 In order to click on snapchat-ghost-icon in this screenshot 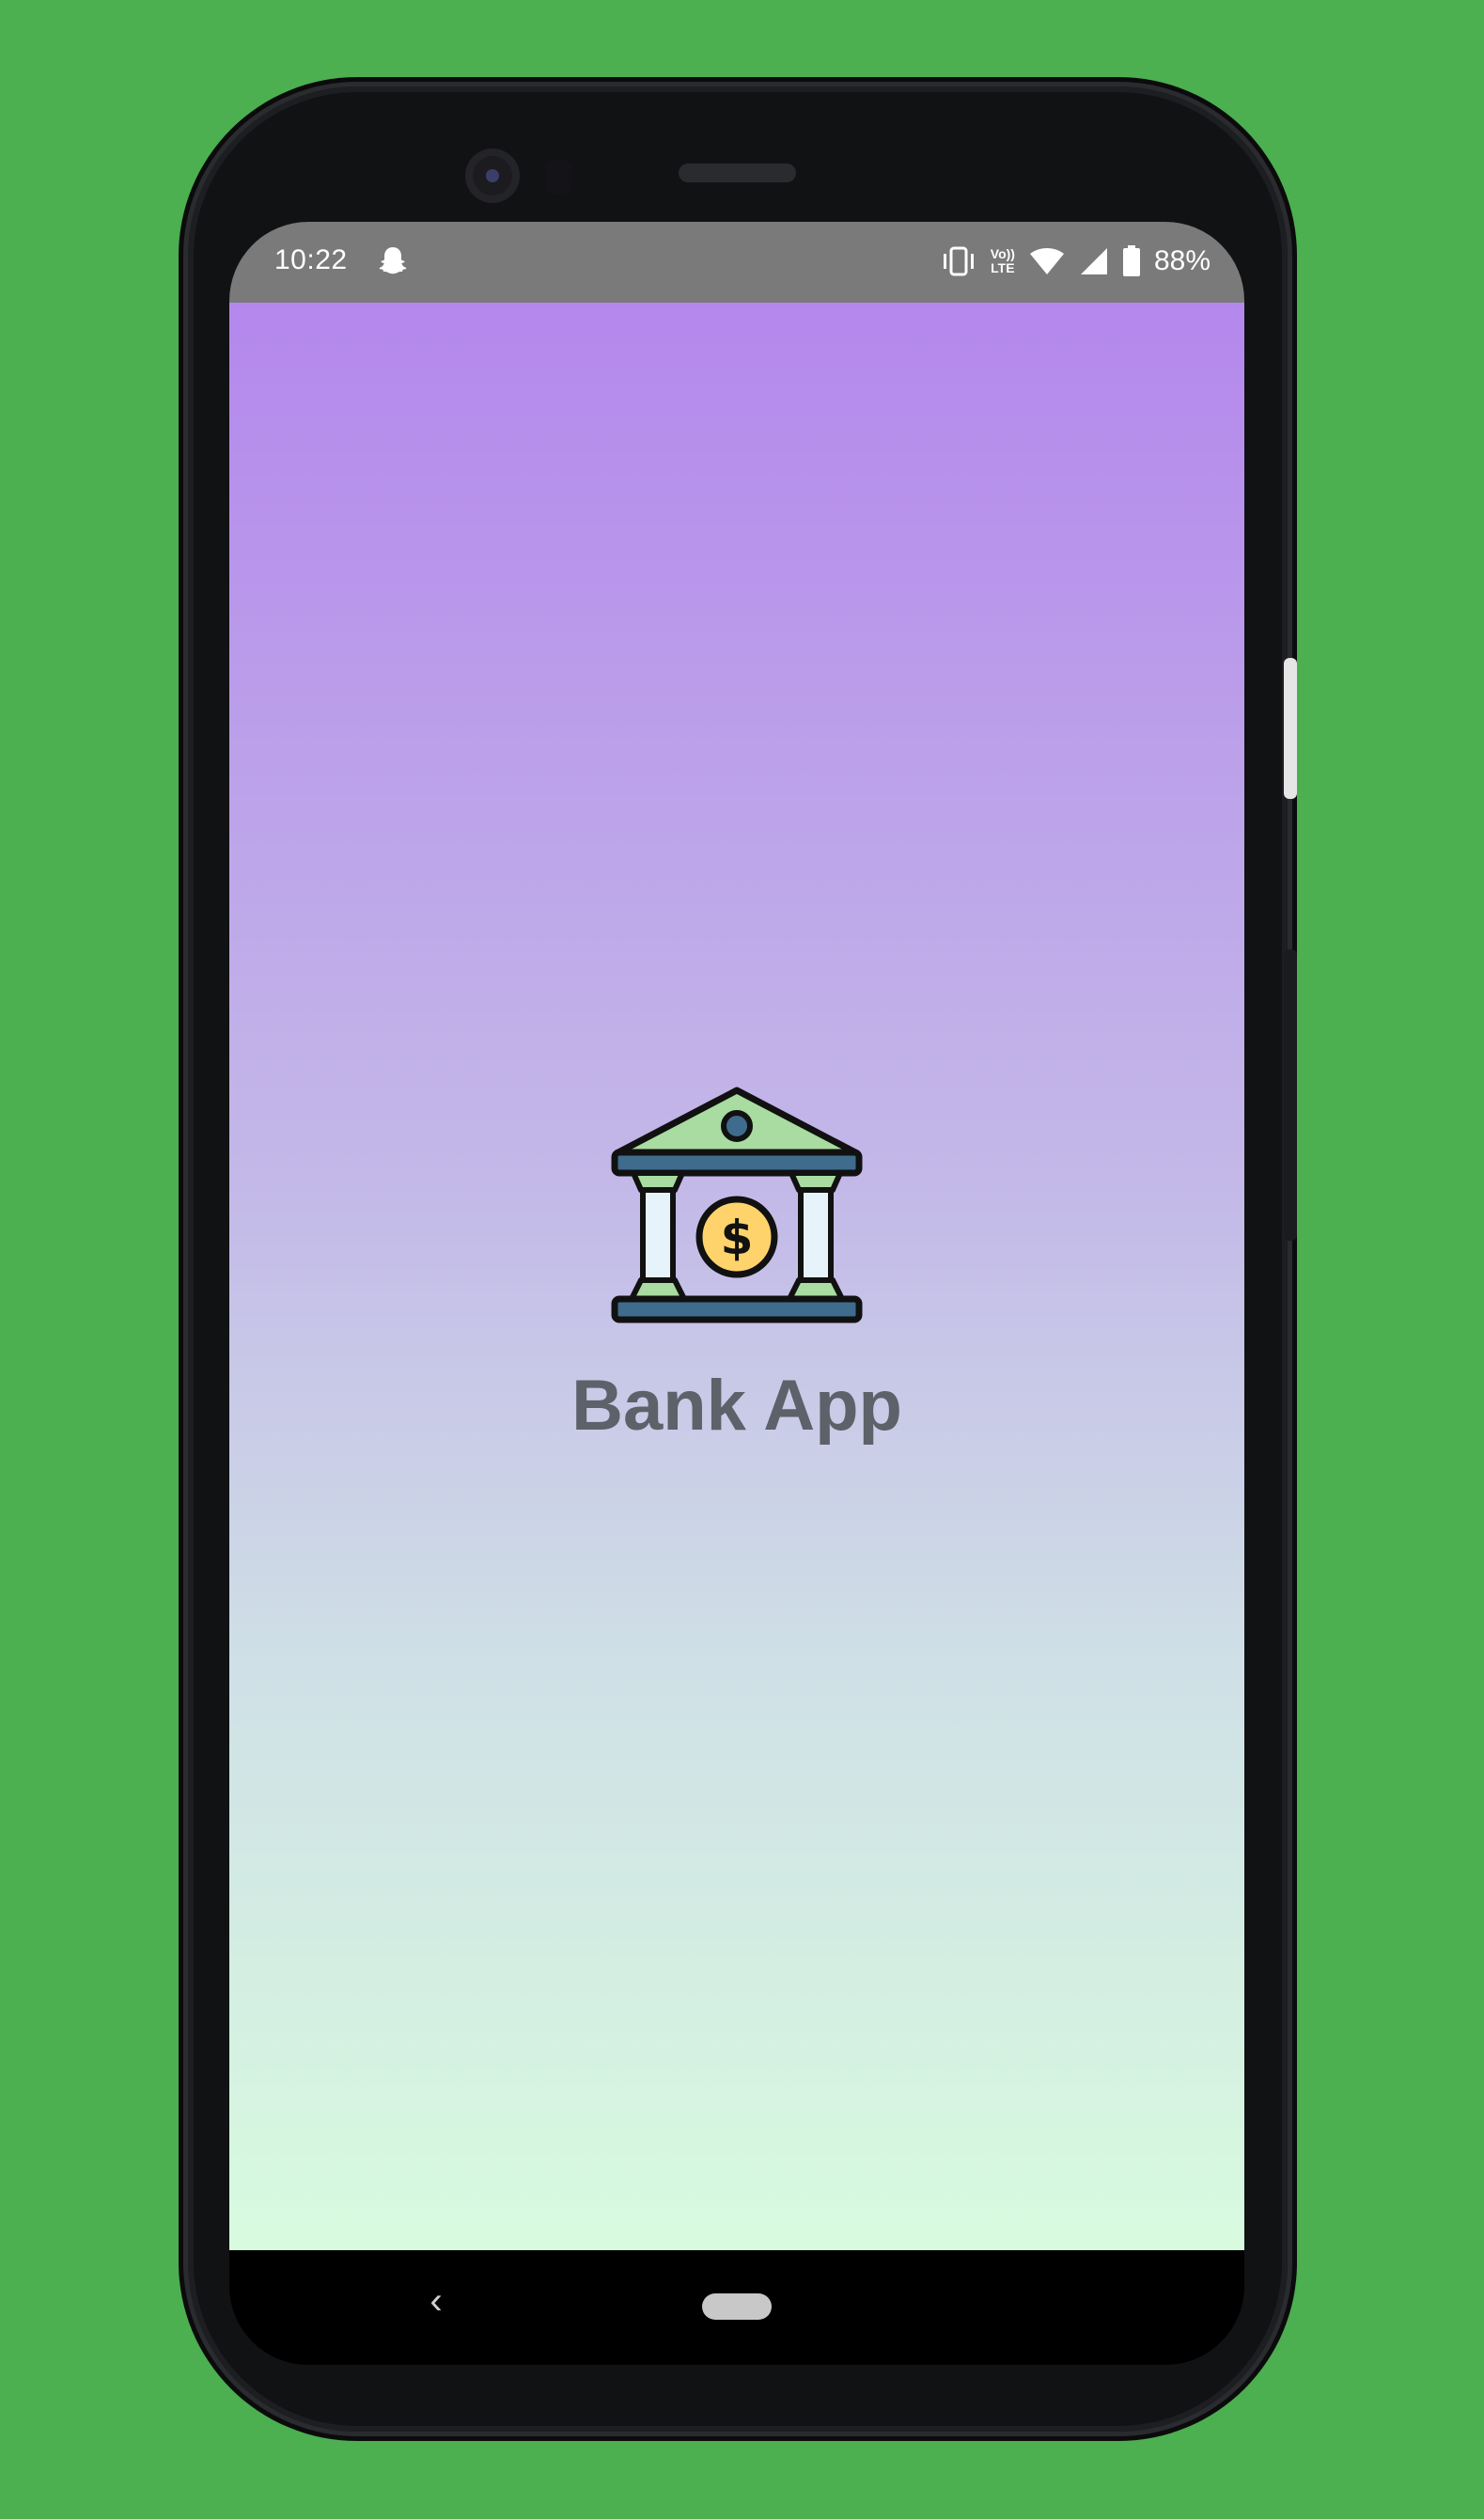, I will do `click(393, 261)`.